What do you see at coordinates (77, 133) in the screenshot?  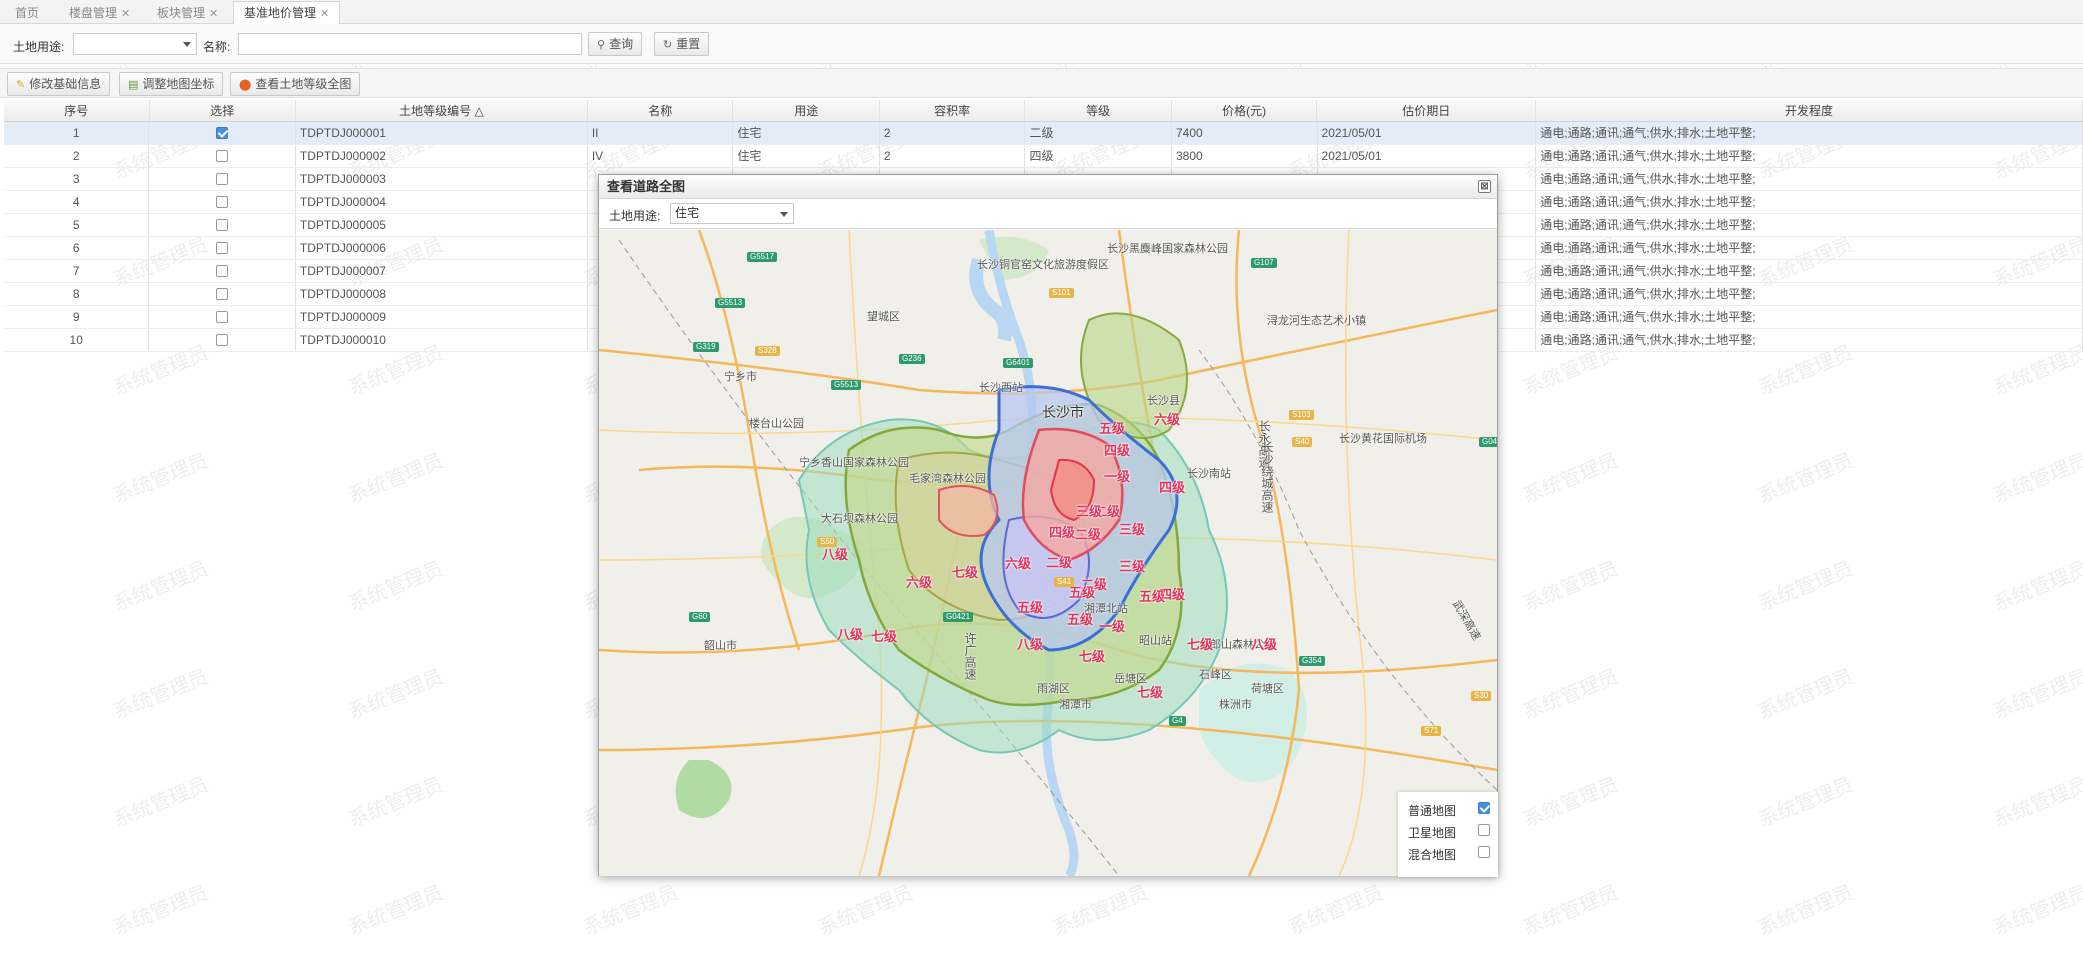 I see `cell-no: 1` at bounding box center [77, 133].